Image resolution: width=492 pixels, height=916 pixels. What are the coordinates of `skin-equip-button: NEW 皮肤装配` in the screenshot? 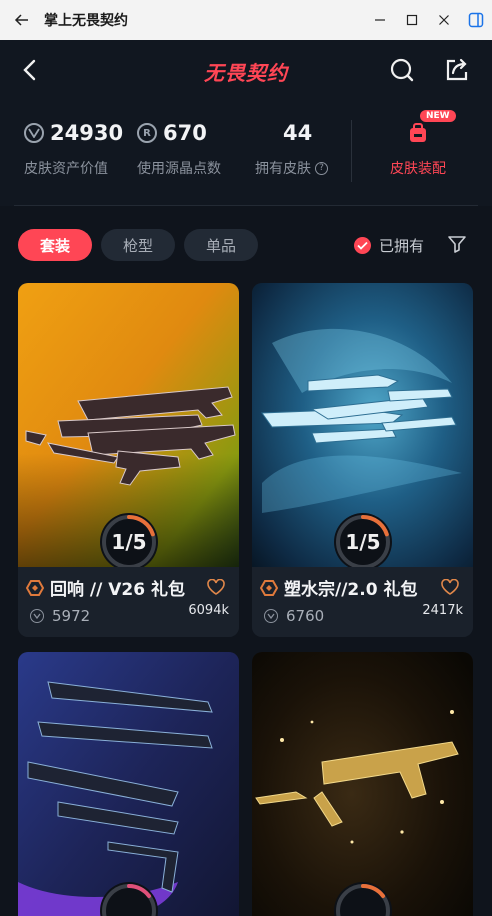 It's located at (418, 144).